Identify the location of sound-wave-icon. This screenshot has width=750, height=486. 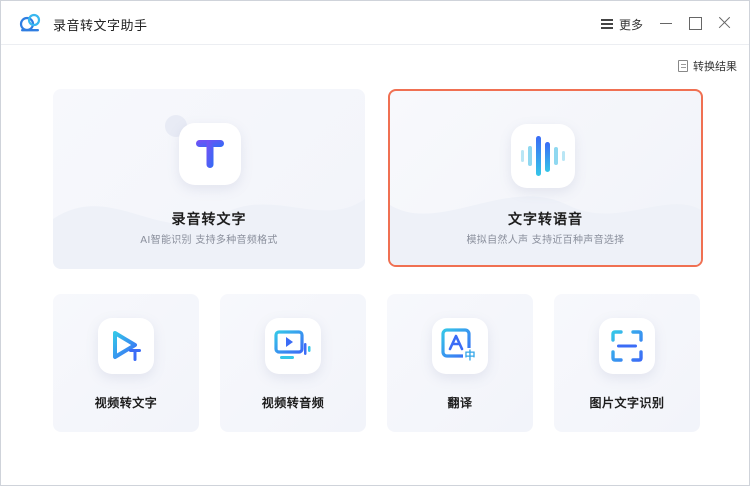
(543, 156).